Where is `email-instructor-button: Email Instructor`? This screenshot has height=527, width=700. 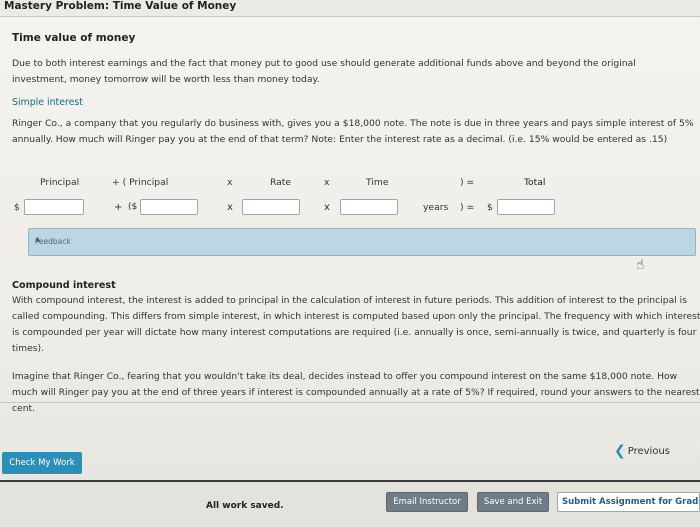
email-instructor-button: Email Instructor is located at coordinates (427, 502).